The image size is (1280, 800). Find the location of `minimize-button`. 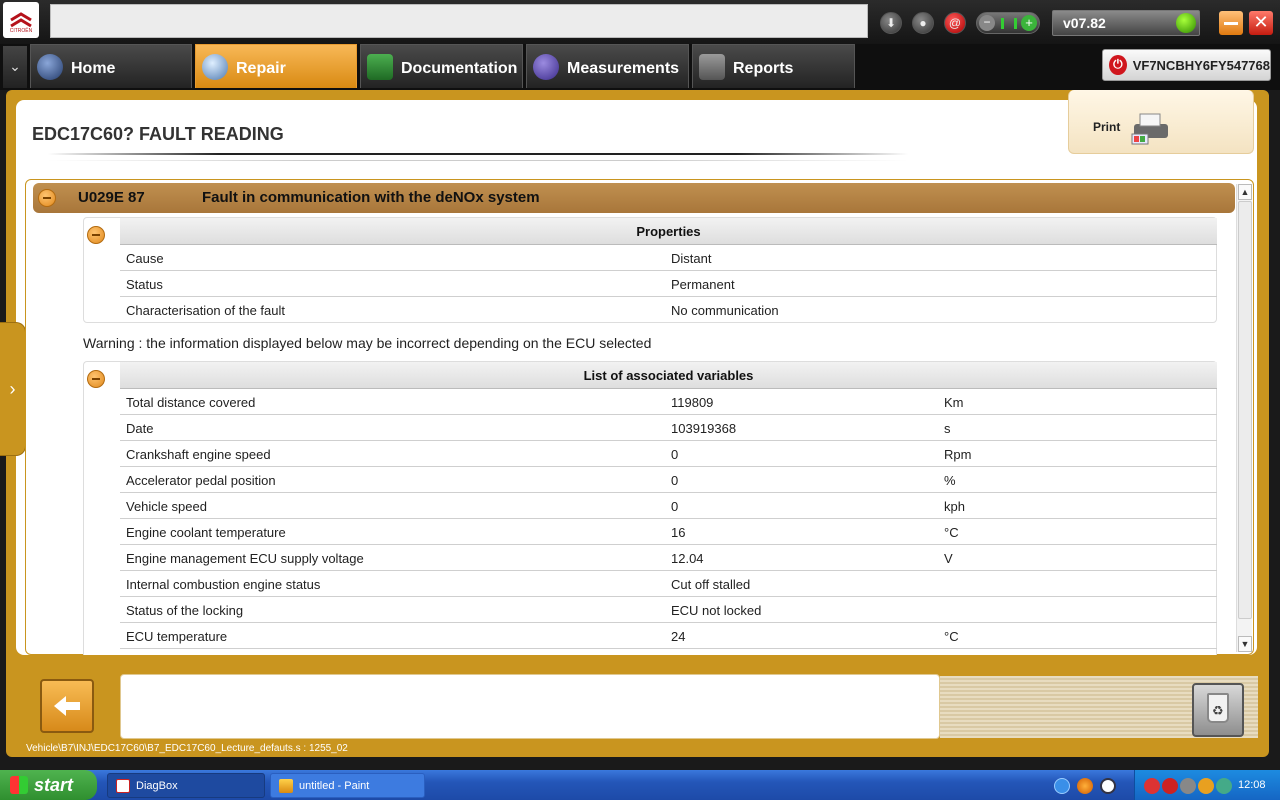

minimize-button is located at coordinates (1231, 23).